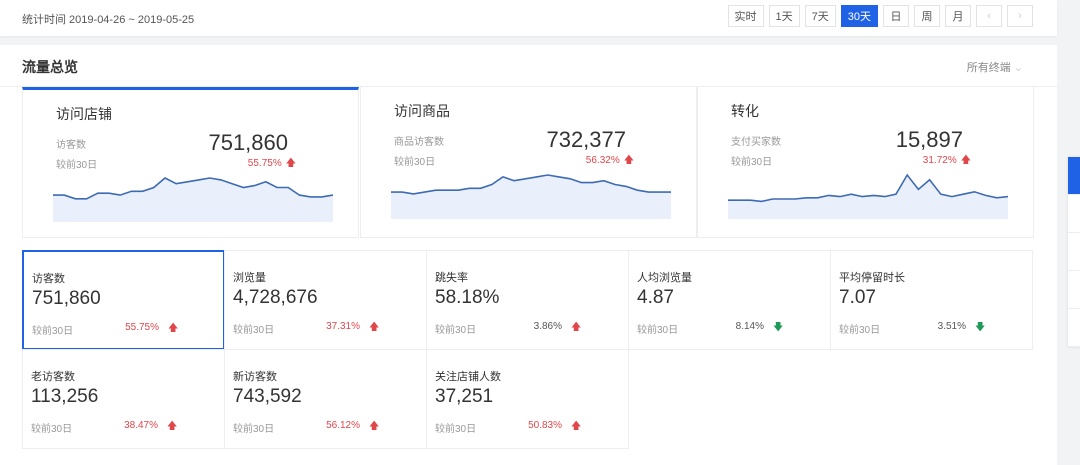  What do you see at coordinates (820, 16) in the screenshot?
I see `period-7day-button: 7天` at bounding box center [820, 16].